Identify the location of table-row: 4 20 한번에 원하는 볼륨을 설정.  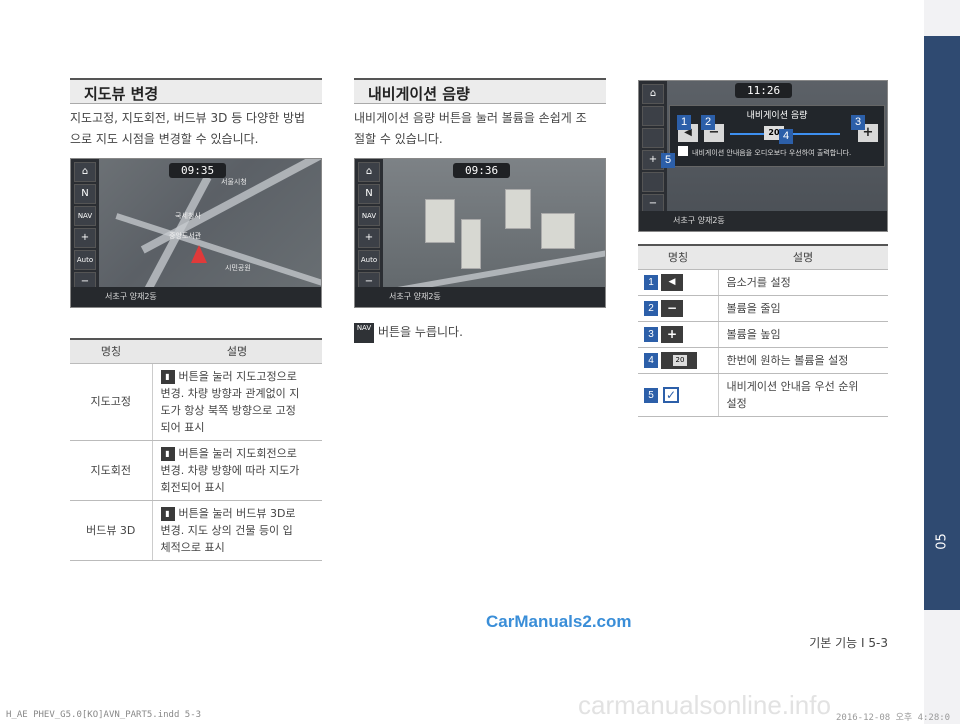
(763, 360).